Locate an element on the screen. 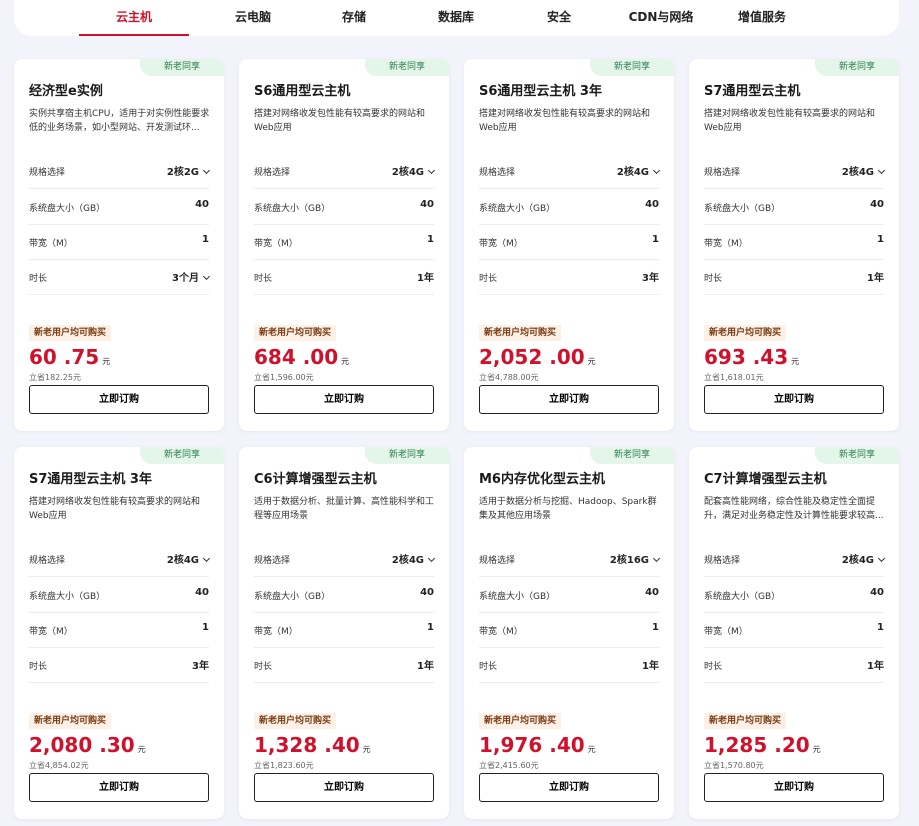 This screenshot has height=826, width=919. duration-row: 时长 3年 is located at coordinates (569, 277).